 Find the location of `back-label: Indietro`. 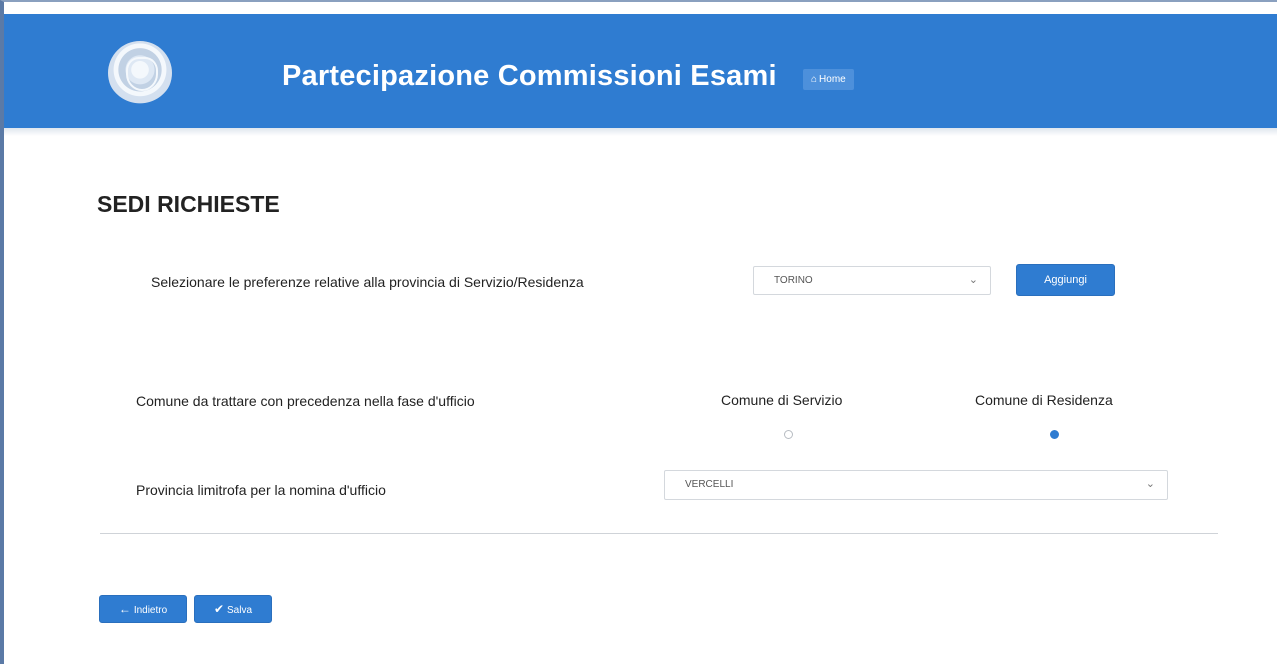

back-label: Indietro is located at coordinates (150, 610).